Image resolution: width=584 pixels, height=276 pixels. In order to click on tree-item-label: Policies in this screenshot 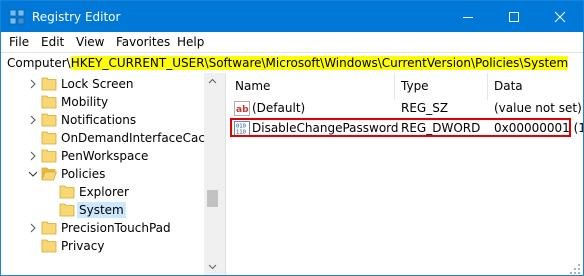, I will do `click(83, 174)`.